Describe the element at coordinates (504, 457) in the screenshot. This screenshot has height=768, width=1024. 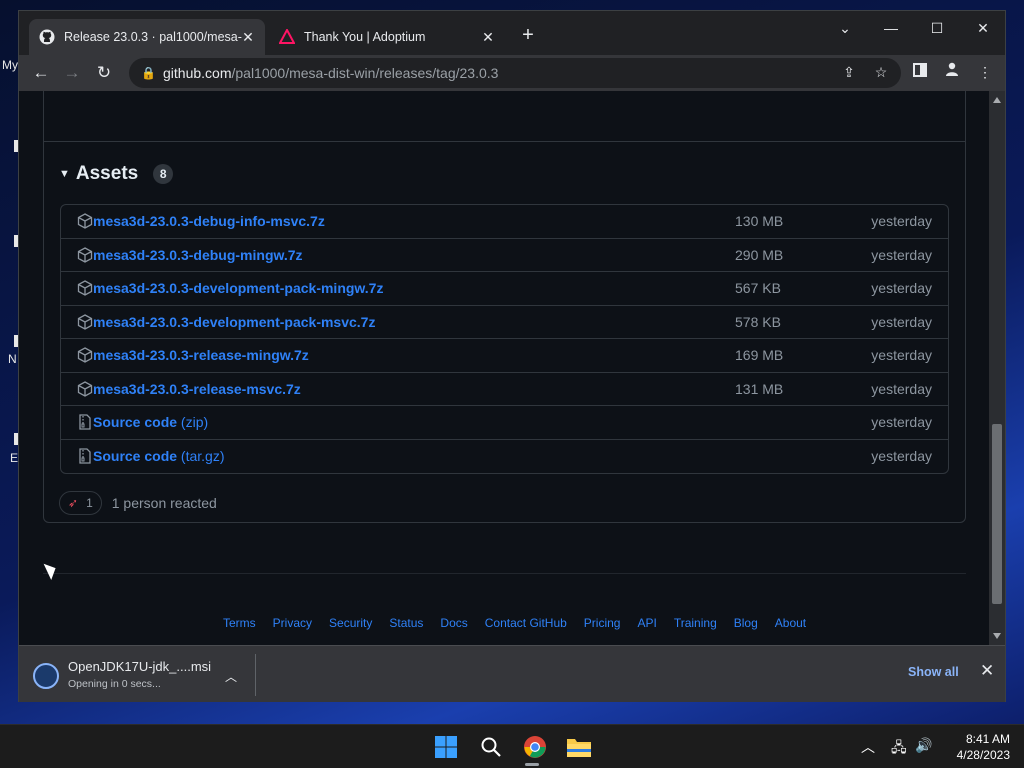
I see `asset-row: Source code (tar.gz) yesterday` at that location.